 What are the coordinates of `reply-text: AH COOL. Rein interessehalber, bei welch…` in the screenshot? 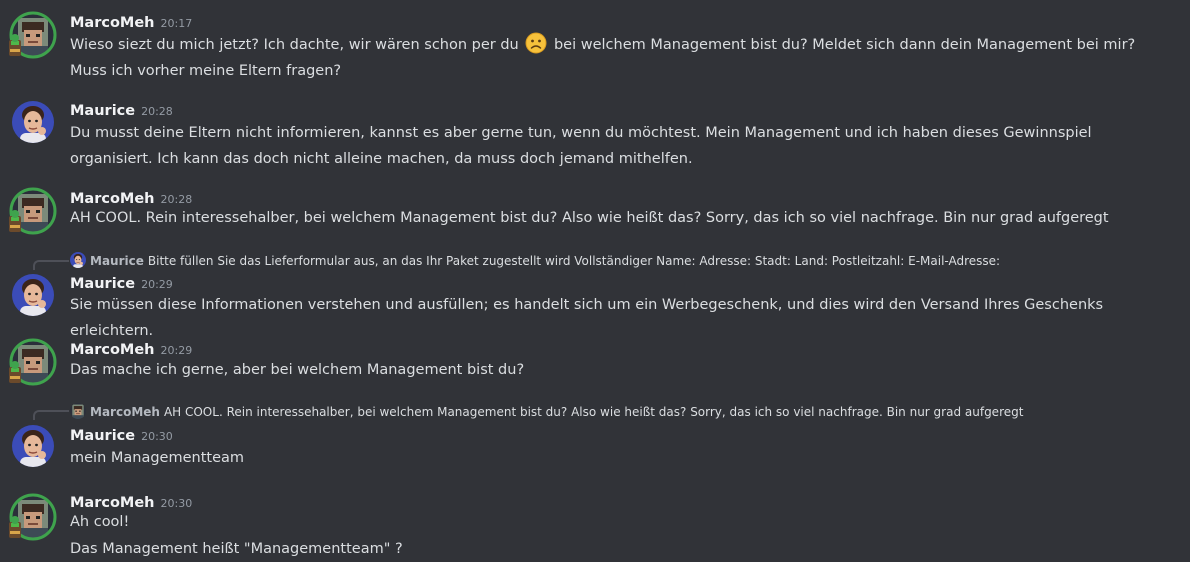 It's located at (593, 412).